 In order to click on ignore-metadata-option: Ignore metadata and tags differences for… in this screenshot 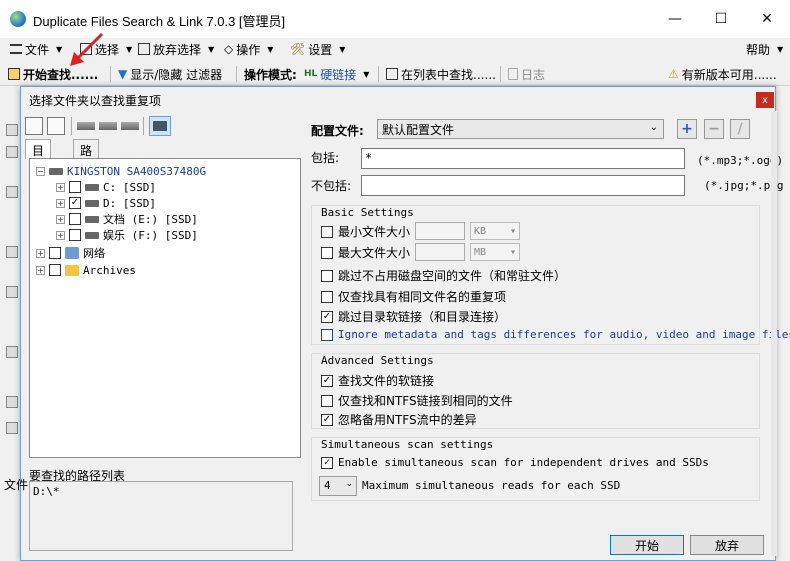, I will do `click(555, 334)`.